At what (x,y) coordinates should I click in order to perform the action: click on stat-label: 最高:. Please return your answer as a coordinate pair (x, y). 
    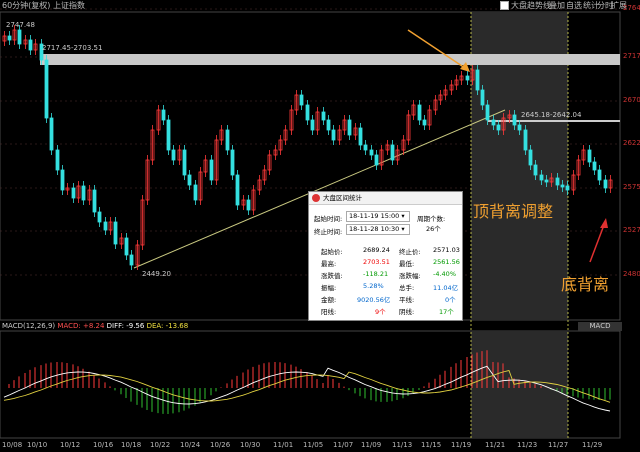
    Looking at the image, I should click on (329, 264).